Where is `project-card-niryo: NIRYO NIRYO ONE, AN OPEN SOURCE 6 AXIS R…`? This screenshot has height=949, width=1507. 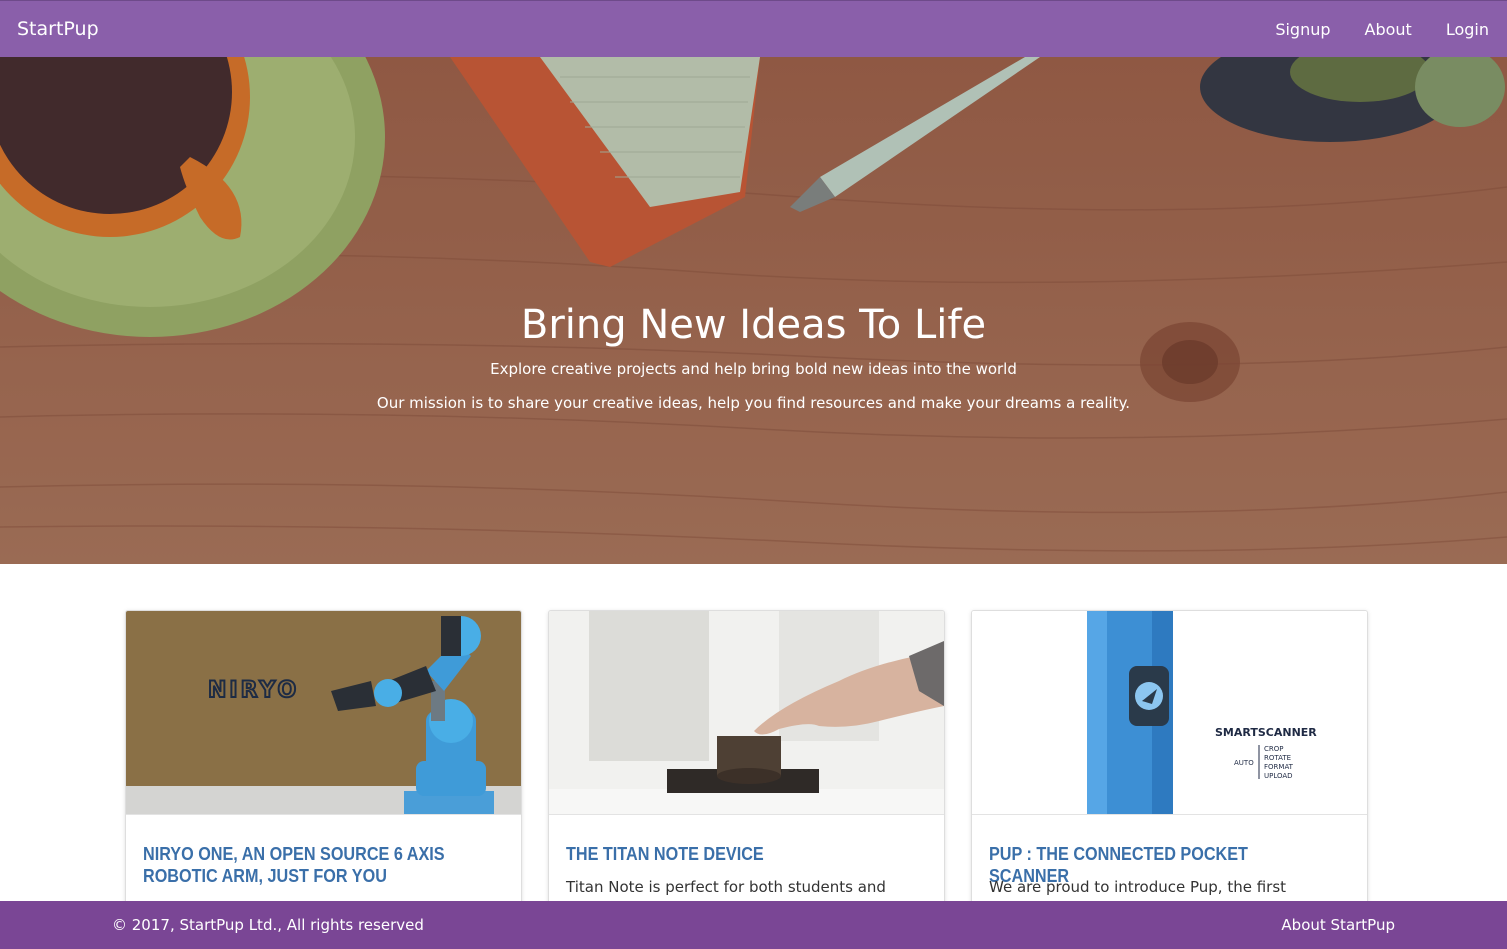
project-card-niryo: NIRYO NIRYO ONE, AN OPEN SOURCE 6 AXIS R… is located at coordinates (323, 765).